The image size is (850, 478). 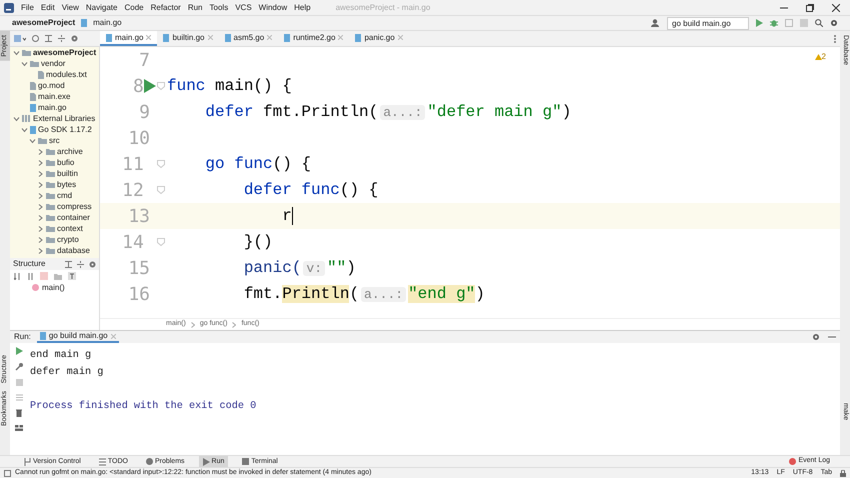 What do you see at coordinates (70, 7) in the screenshot?
I see `menu-item: View` at bounding box center [70, 7].